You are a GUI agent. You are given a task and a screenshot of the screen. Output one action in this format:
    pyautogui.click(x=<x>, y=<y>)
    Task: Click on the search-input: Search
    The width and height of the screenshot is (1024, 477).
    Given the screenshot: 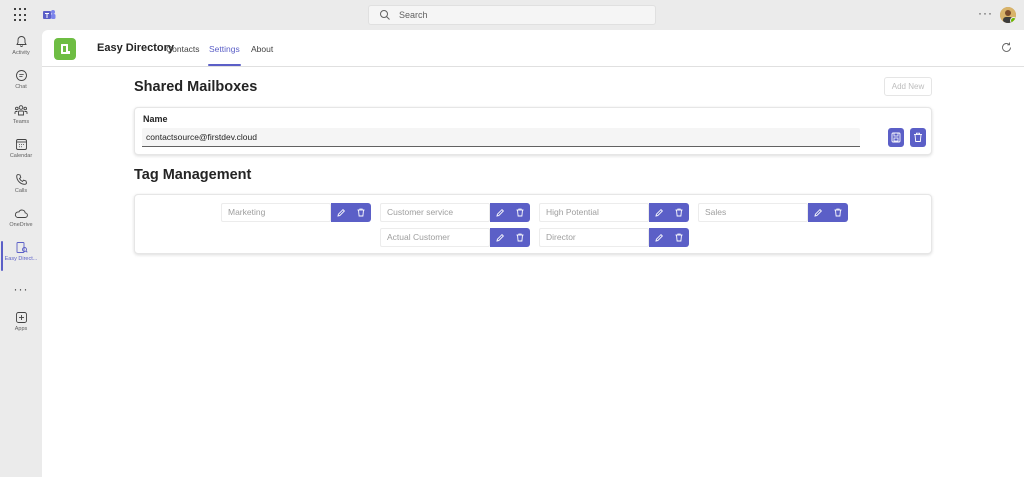 What is the action you would take?
    pyautogui.click(x=512, y=15)
    